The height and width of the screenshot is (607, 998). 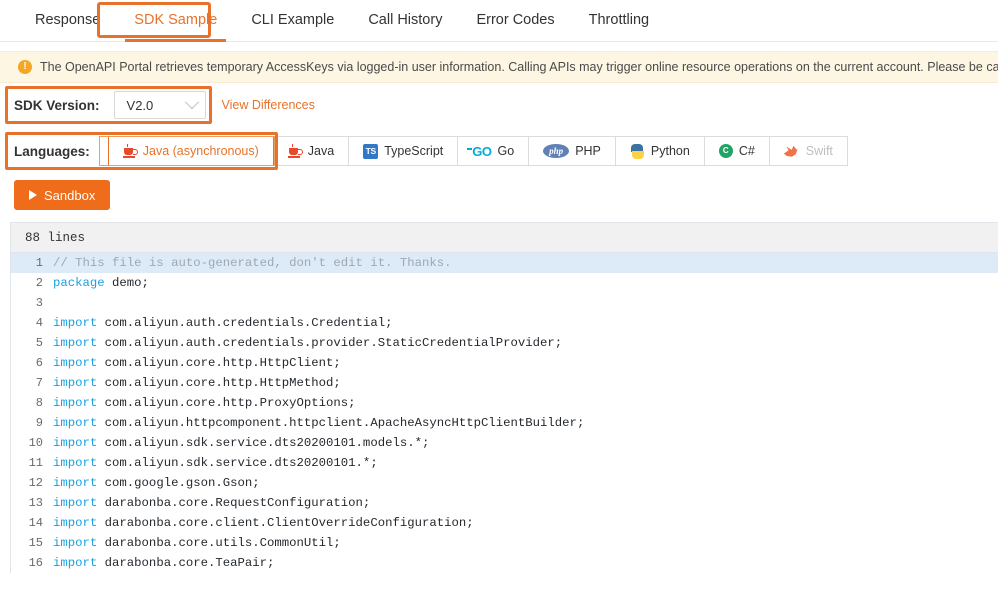 I want to click on code-line: 6 import com.aliyun.core.http.HttpClient;, so click(x=504, y=363).